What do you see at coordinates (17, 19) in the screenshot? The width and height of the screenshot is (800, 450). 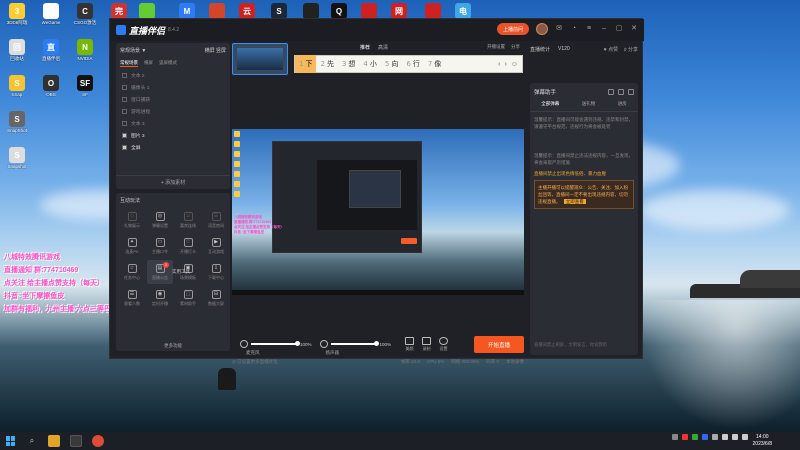 I see `desktop-icon: 3 3DD6阿瑞` at bounding box center [17, 19].